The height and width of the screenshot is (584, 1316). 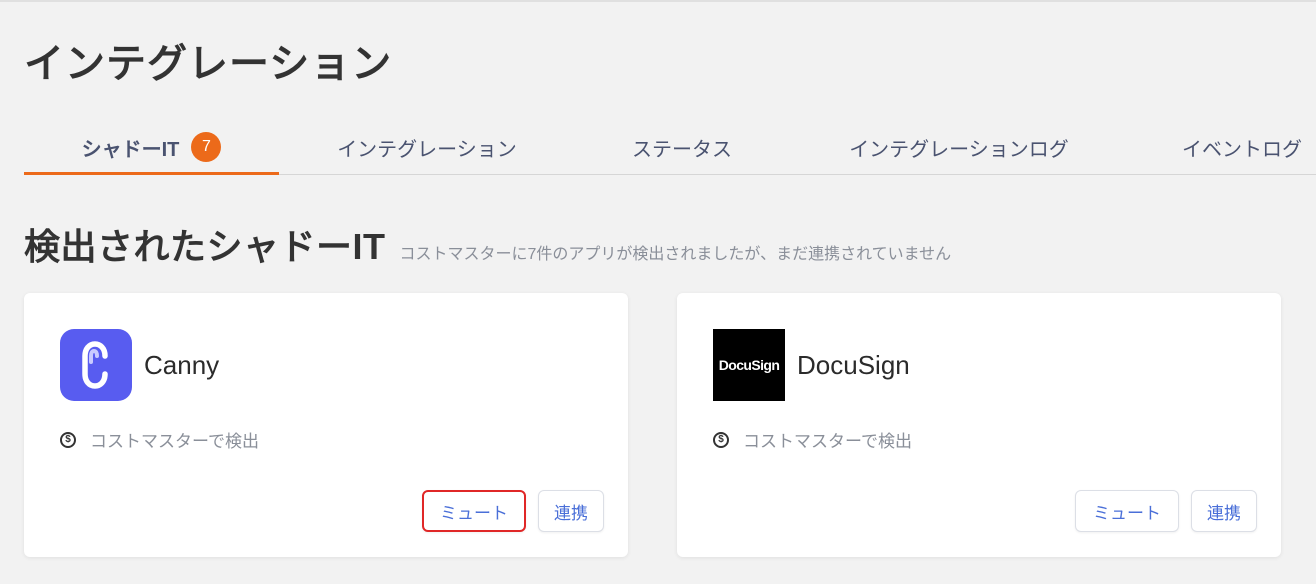 What do you see at coordinates (853, 365) in the screenshot?
I see `app-name: DocuSign` at bounding box center [853, 365].